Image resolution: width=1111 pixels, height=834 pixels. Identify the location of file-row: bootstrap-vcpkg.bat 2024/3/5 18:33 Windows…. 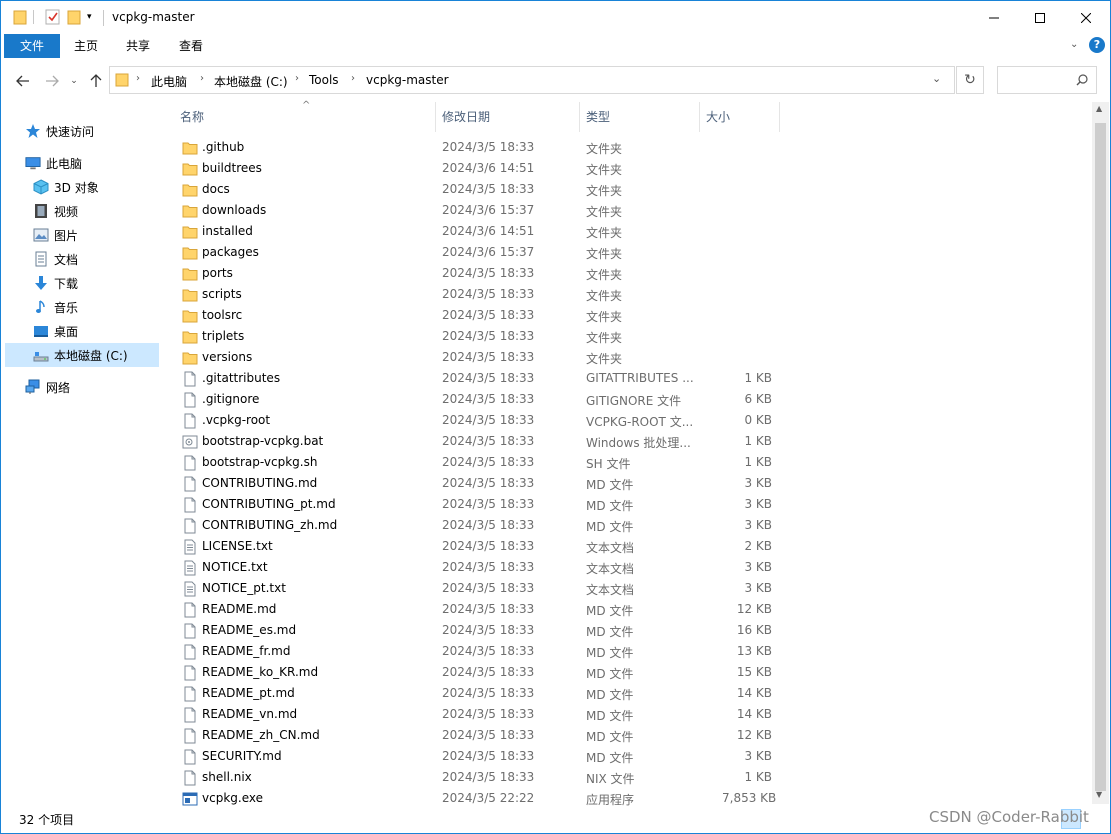
(626, 441).